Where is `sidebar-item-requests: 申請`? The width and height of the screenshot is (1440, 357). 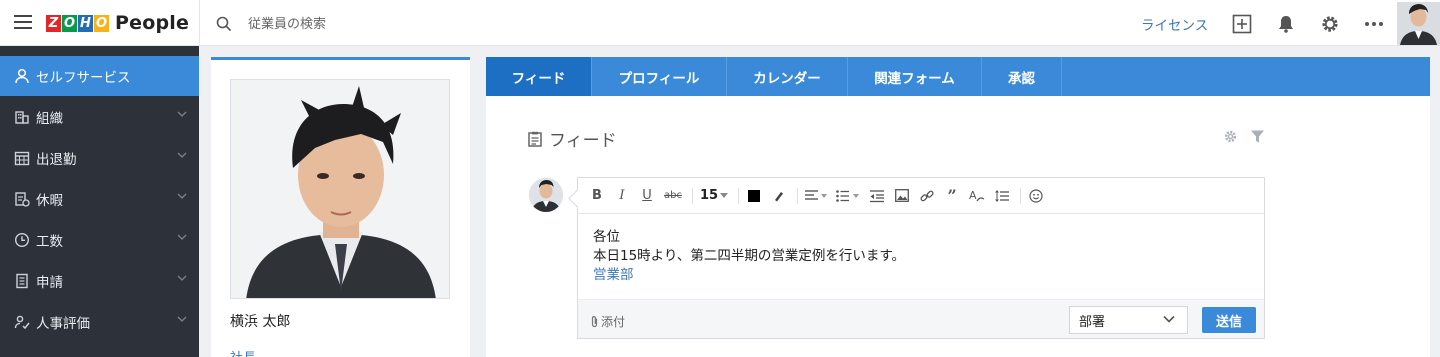 sidebar-item-requests: 申請 is located at coordinates (99, 280).